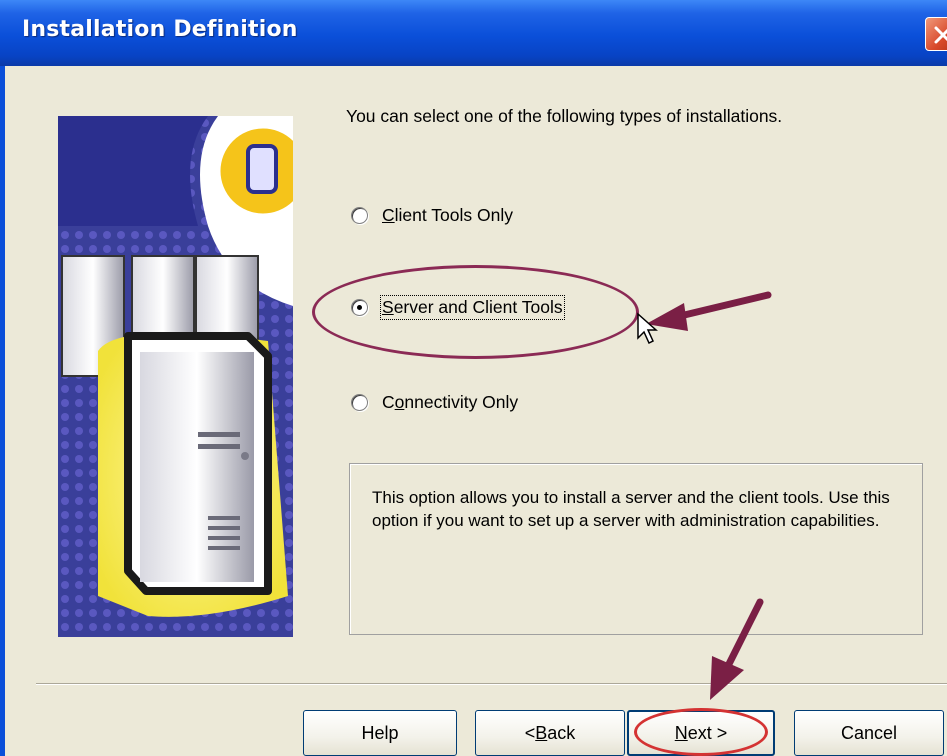 Image resolution: width=947 pixels, height=756 pixels. I want to click on close-button, so click(936, 34).